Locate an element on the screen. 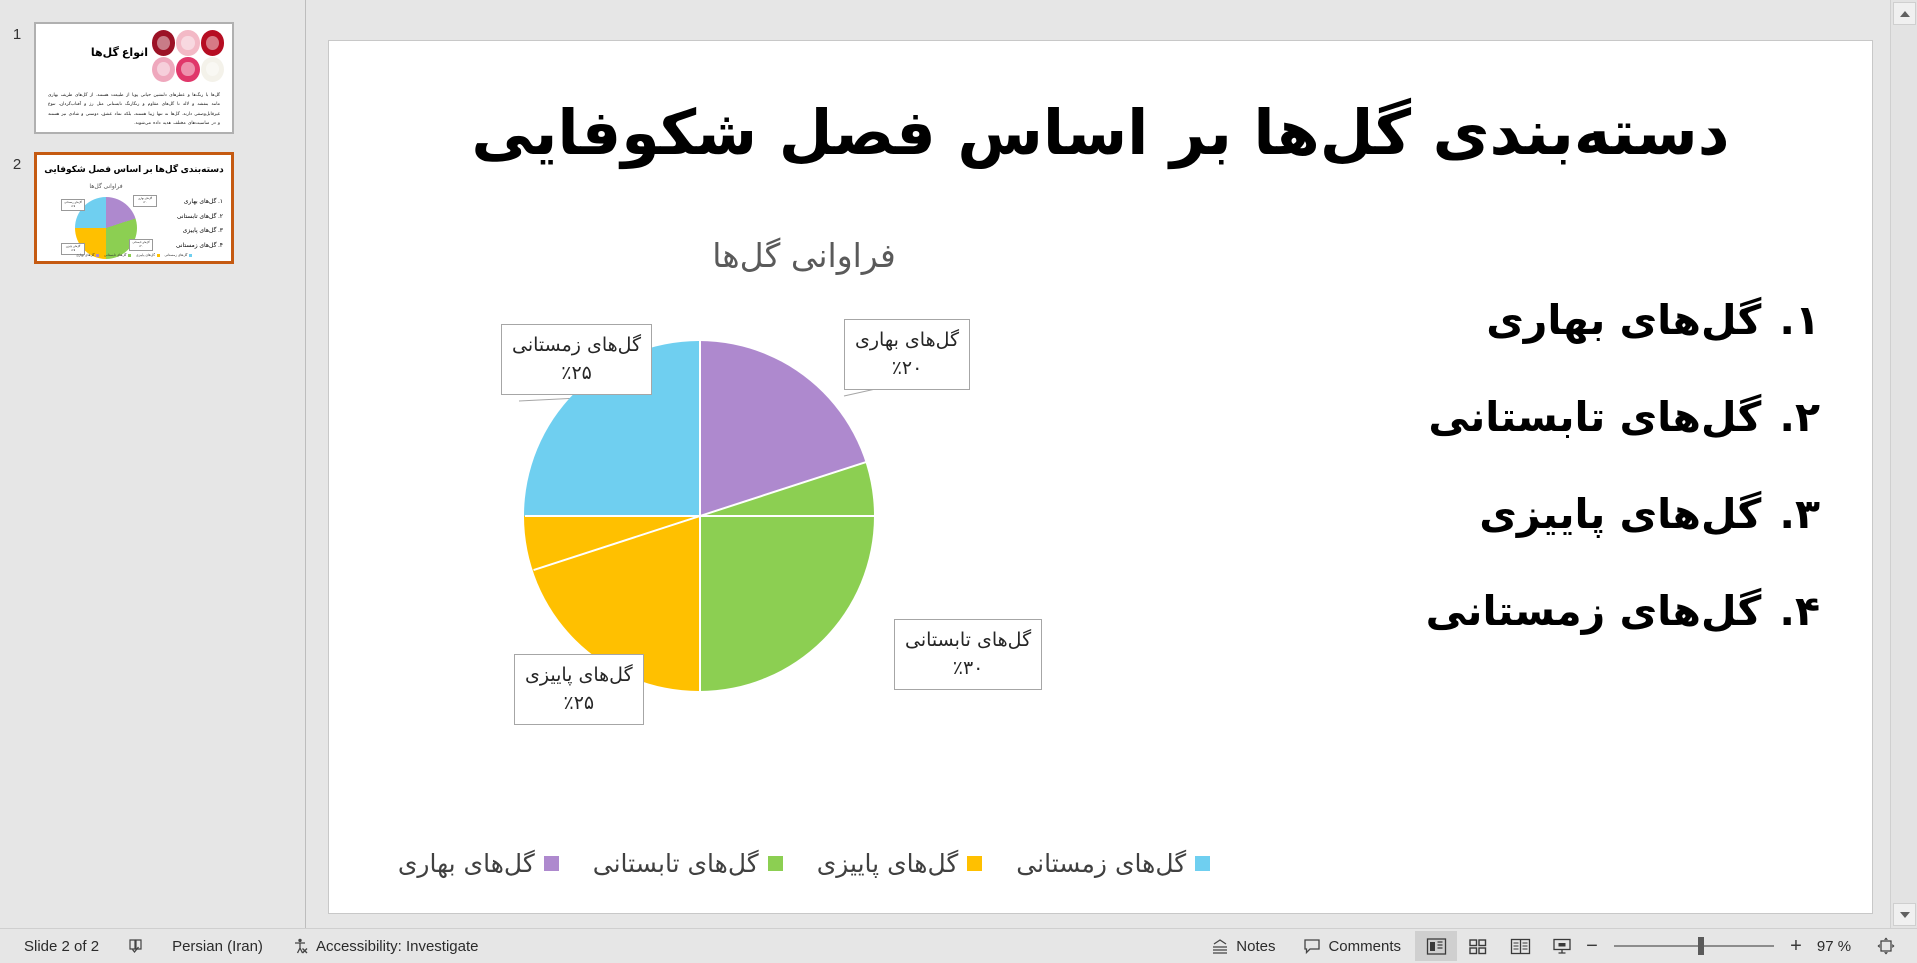 The height and width of the screenshot is (963, 1917). legend-item-autumn: گل‌های پاییزی is located at coordinates (900, 863).